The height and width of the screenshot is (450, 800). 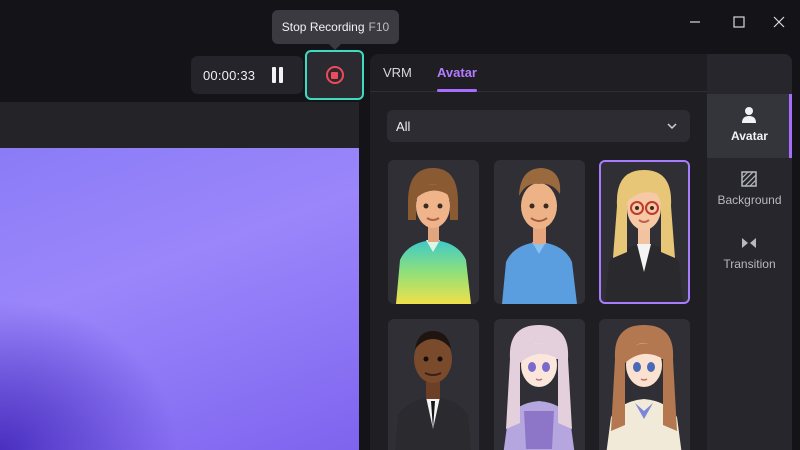 I want to click on minimize-button, so click(x=695, y=22).